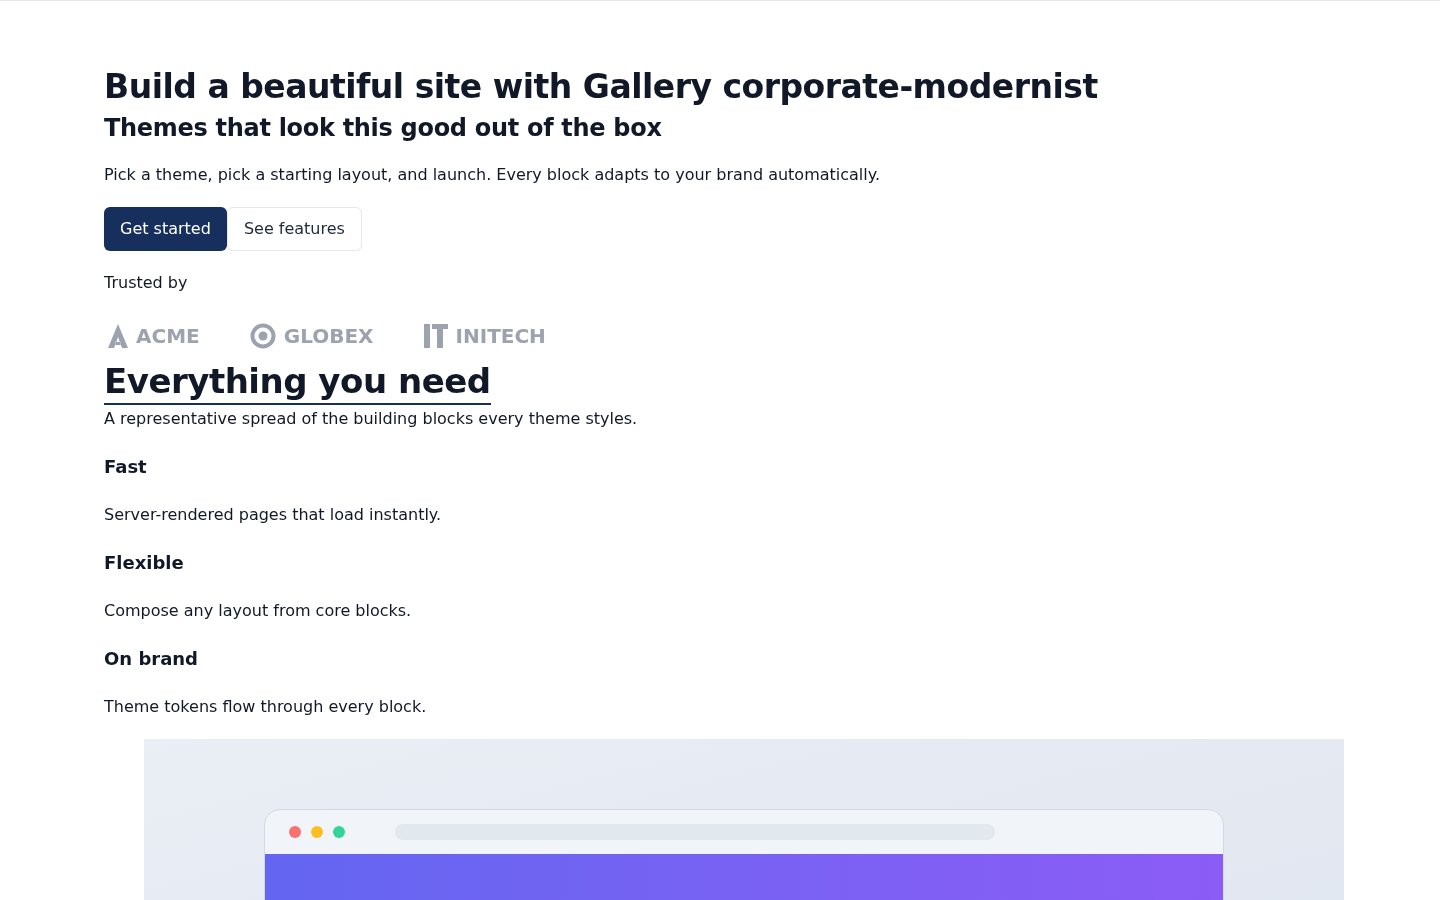 Image resolution: width=1440 pixels, height=900 pixels. I want to click on feature-title: On brand, so click(151, 659).